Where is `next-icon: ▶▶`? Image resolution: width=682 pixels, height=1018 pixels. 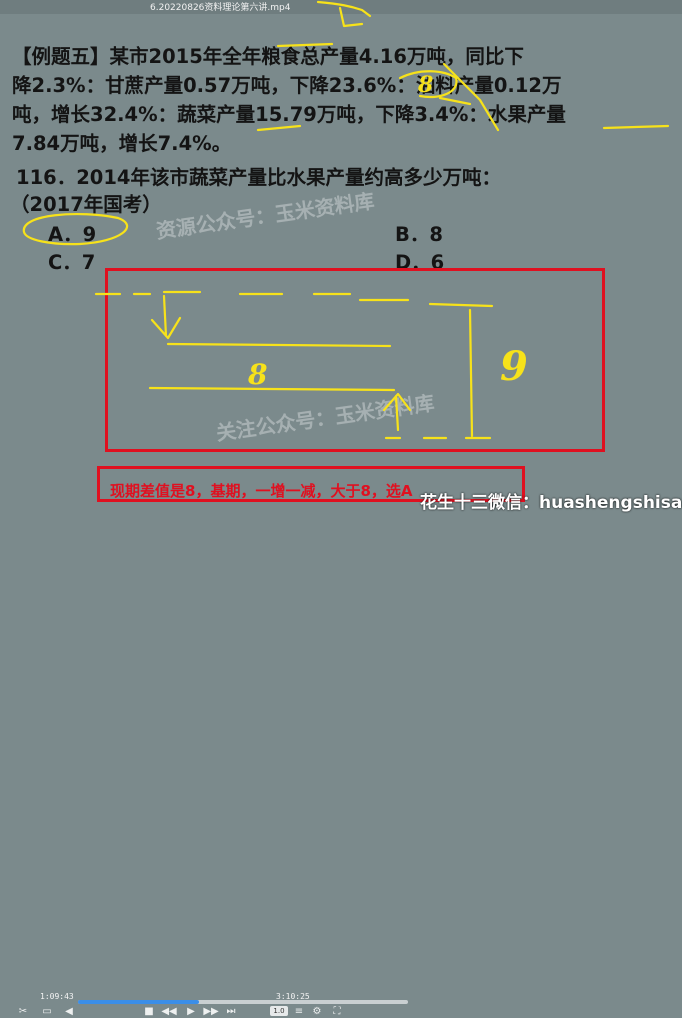
next-icon: ▶▶ is located at coordinates (210, 1011).